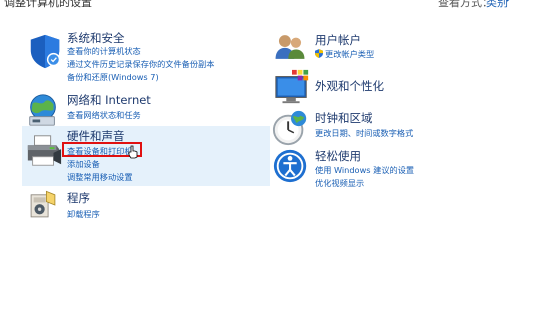 The height and width of the screenshot is (324, 533). Describe the element at coordinates (349, 86) in the screenshot. I see `category-title-appearance: 外观和个性化` at that location.